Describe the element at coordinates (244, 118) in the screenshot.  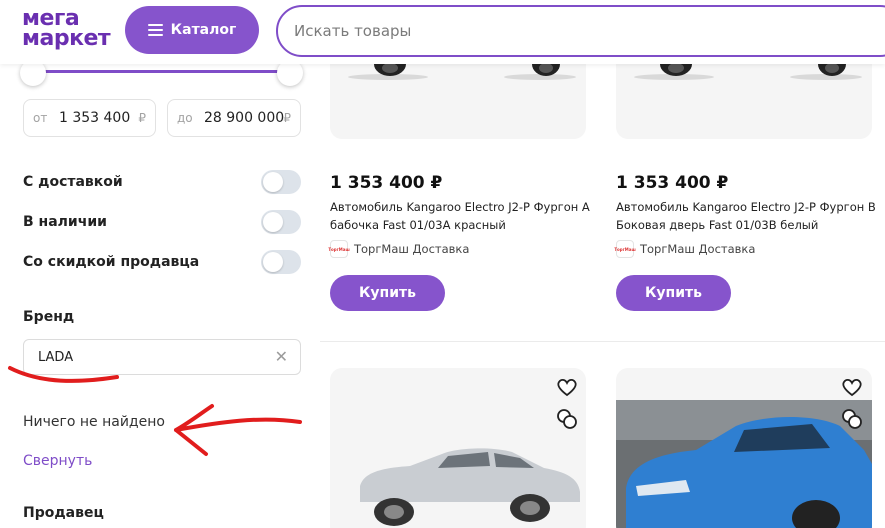
I see `price-to-value: 28 900 000` at that location.